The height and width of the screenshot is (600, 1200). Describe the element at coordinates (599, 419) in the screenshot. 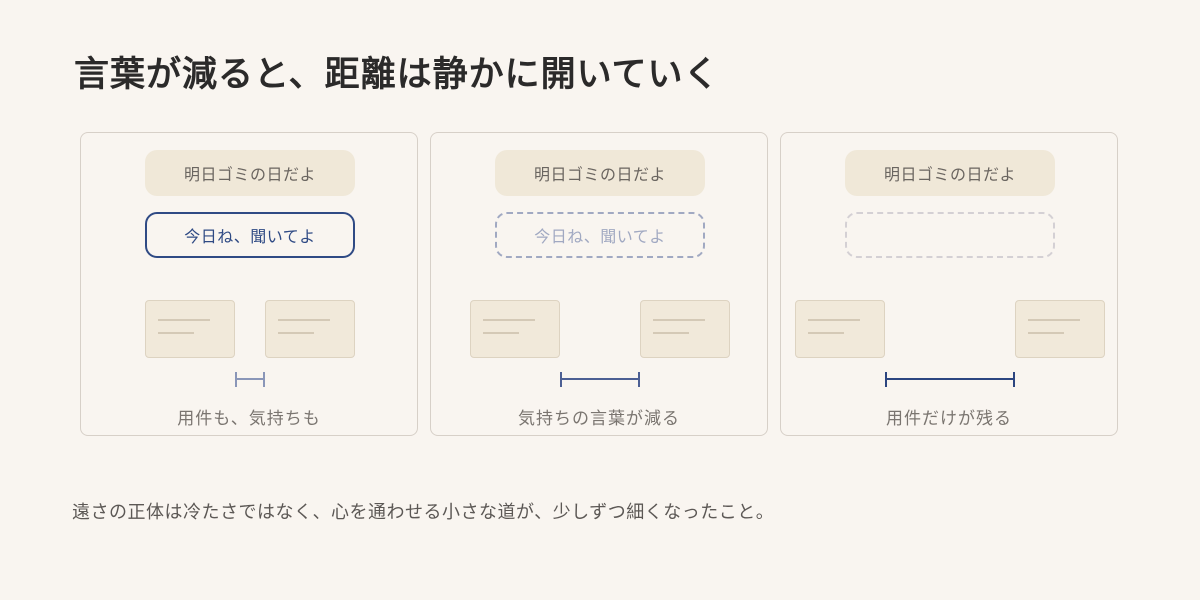

I see `panel-caption: 気持ちの言葉が減る` at that location.